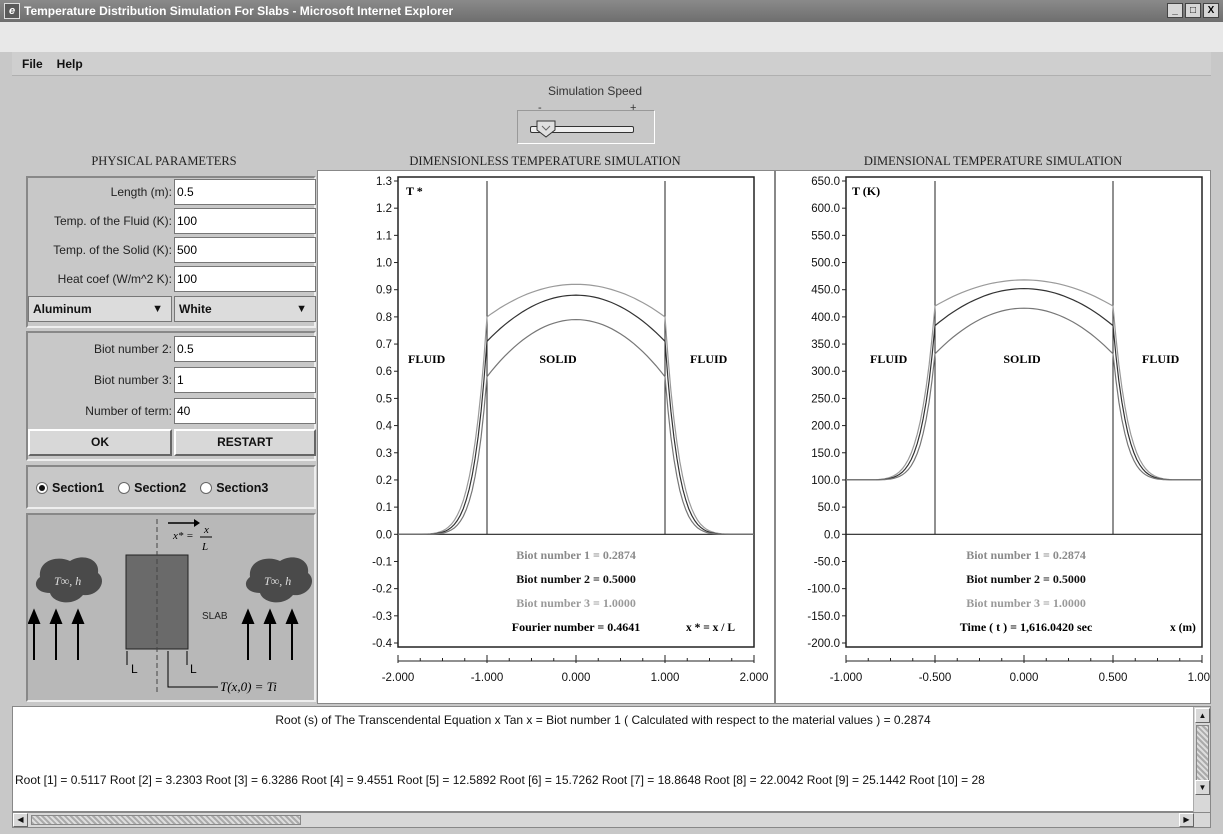  Describe the element at coordinates (825, 345) in the screenshot. I see `y-tick-label: 350.0` at that location.